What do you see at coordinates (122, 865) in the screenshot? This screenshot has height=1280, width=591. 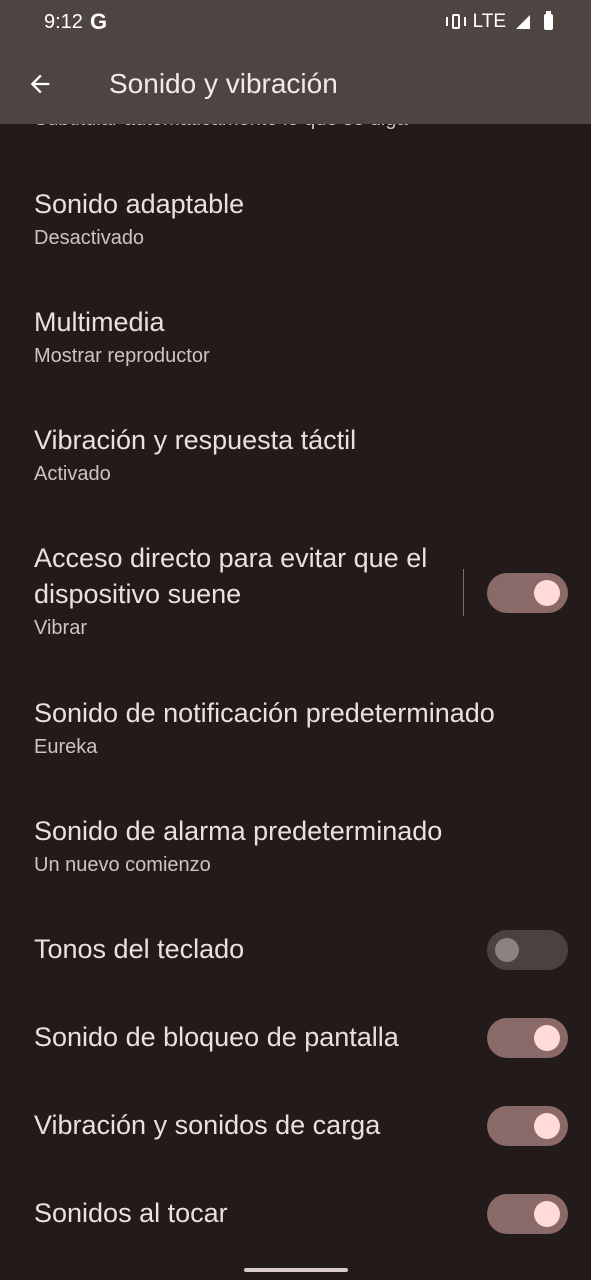 I see `setting-subtitle: Un nuevo comienzo` at bounding box center [122, 865].